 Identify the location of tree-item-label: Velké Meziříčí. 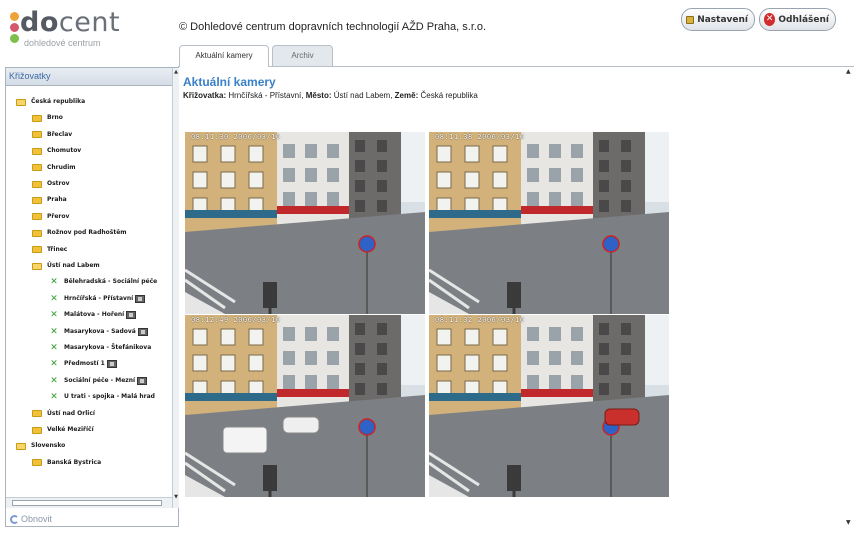
(70, 429).